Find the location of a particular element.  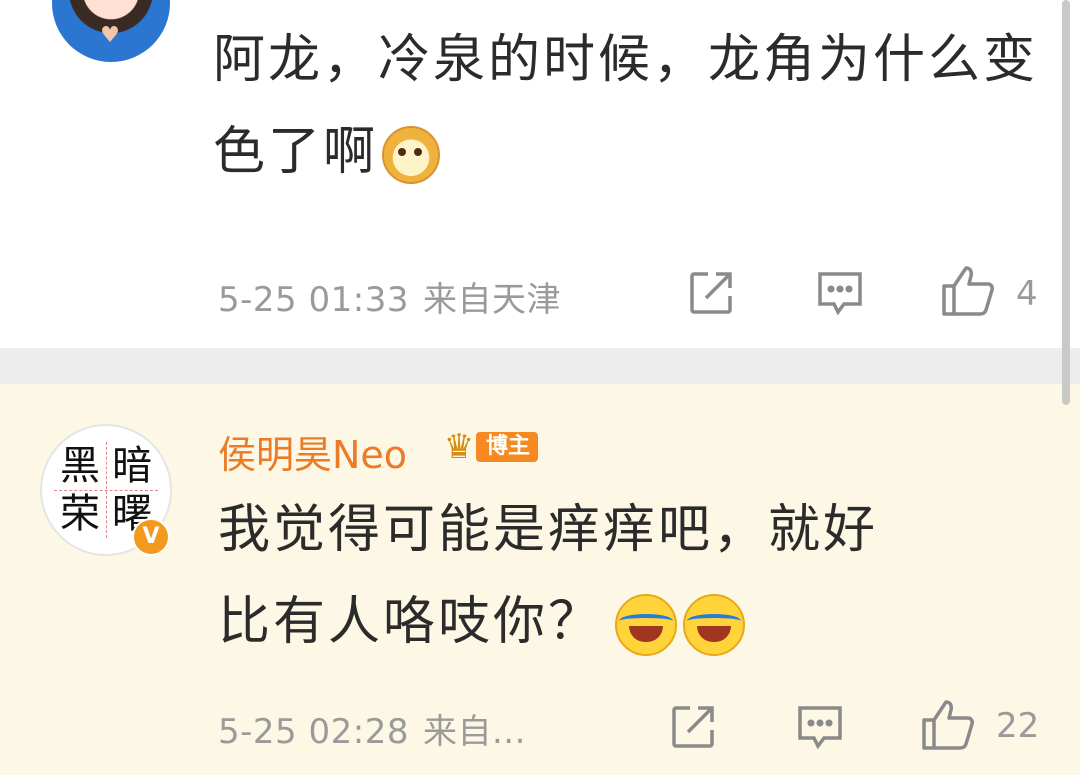

avatar-char: 黑 is located at coordinates (80, 466).